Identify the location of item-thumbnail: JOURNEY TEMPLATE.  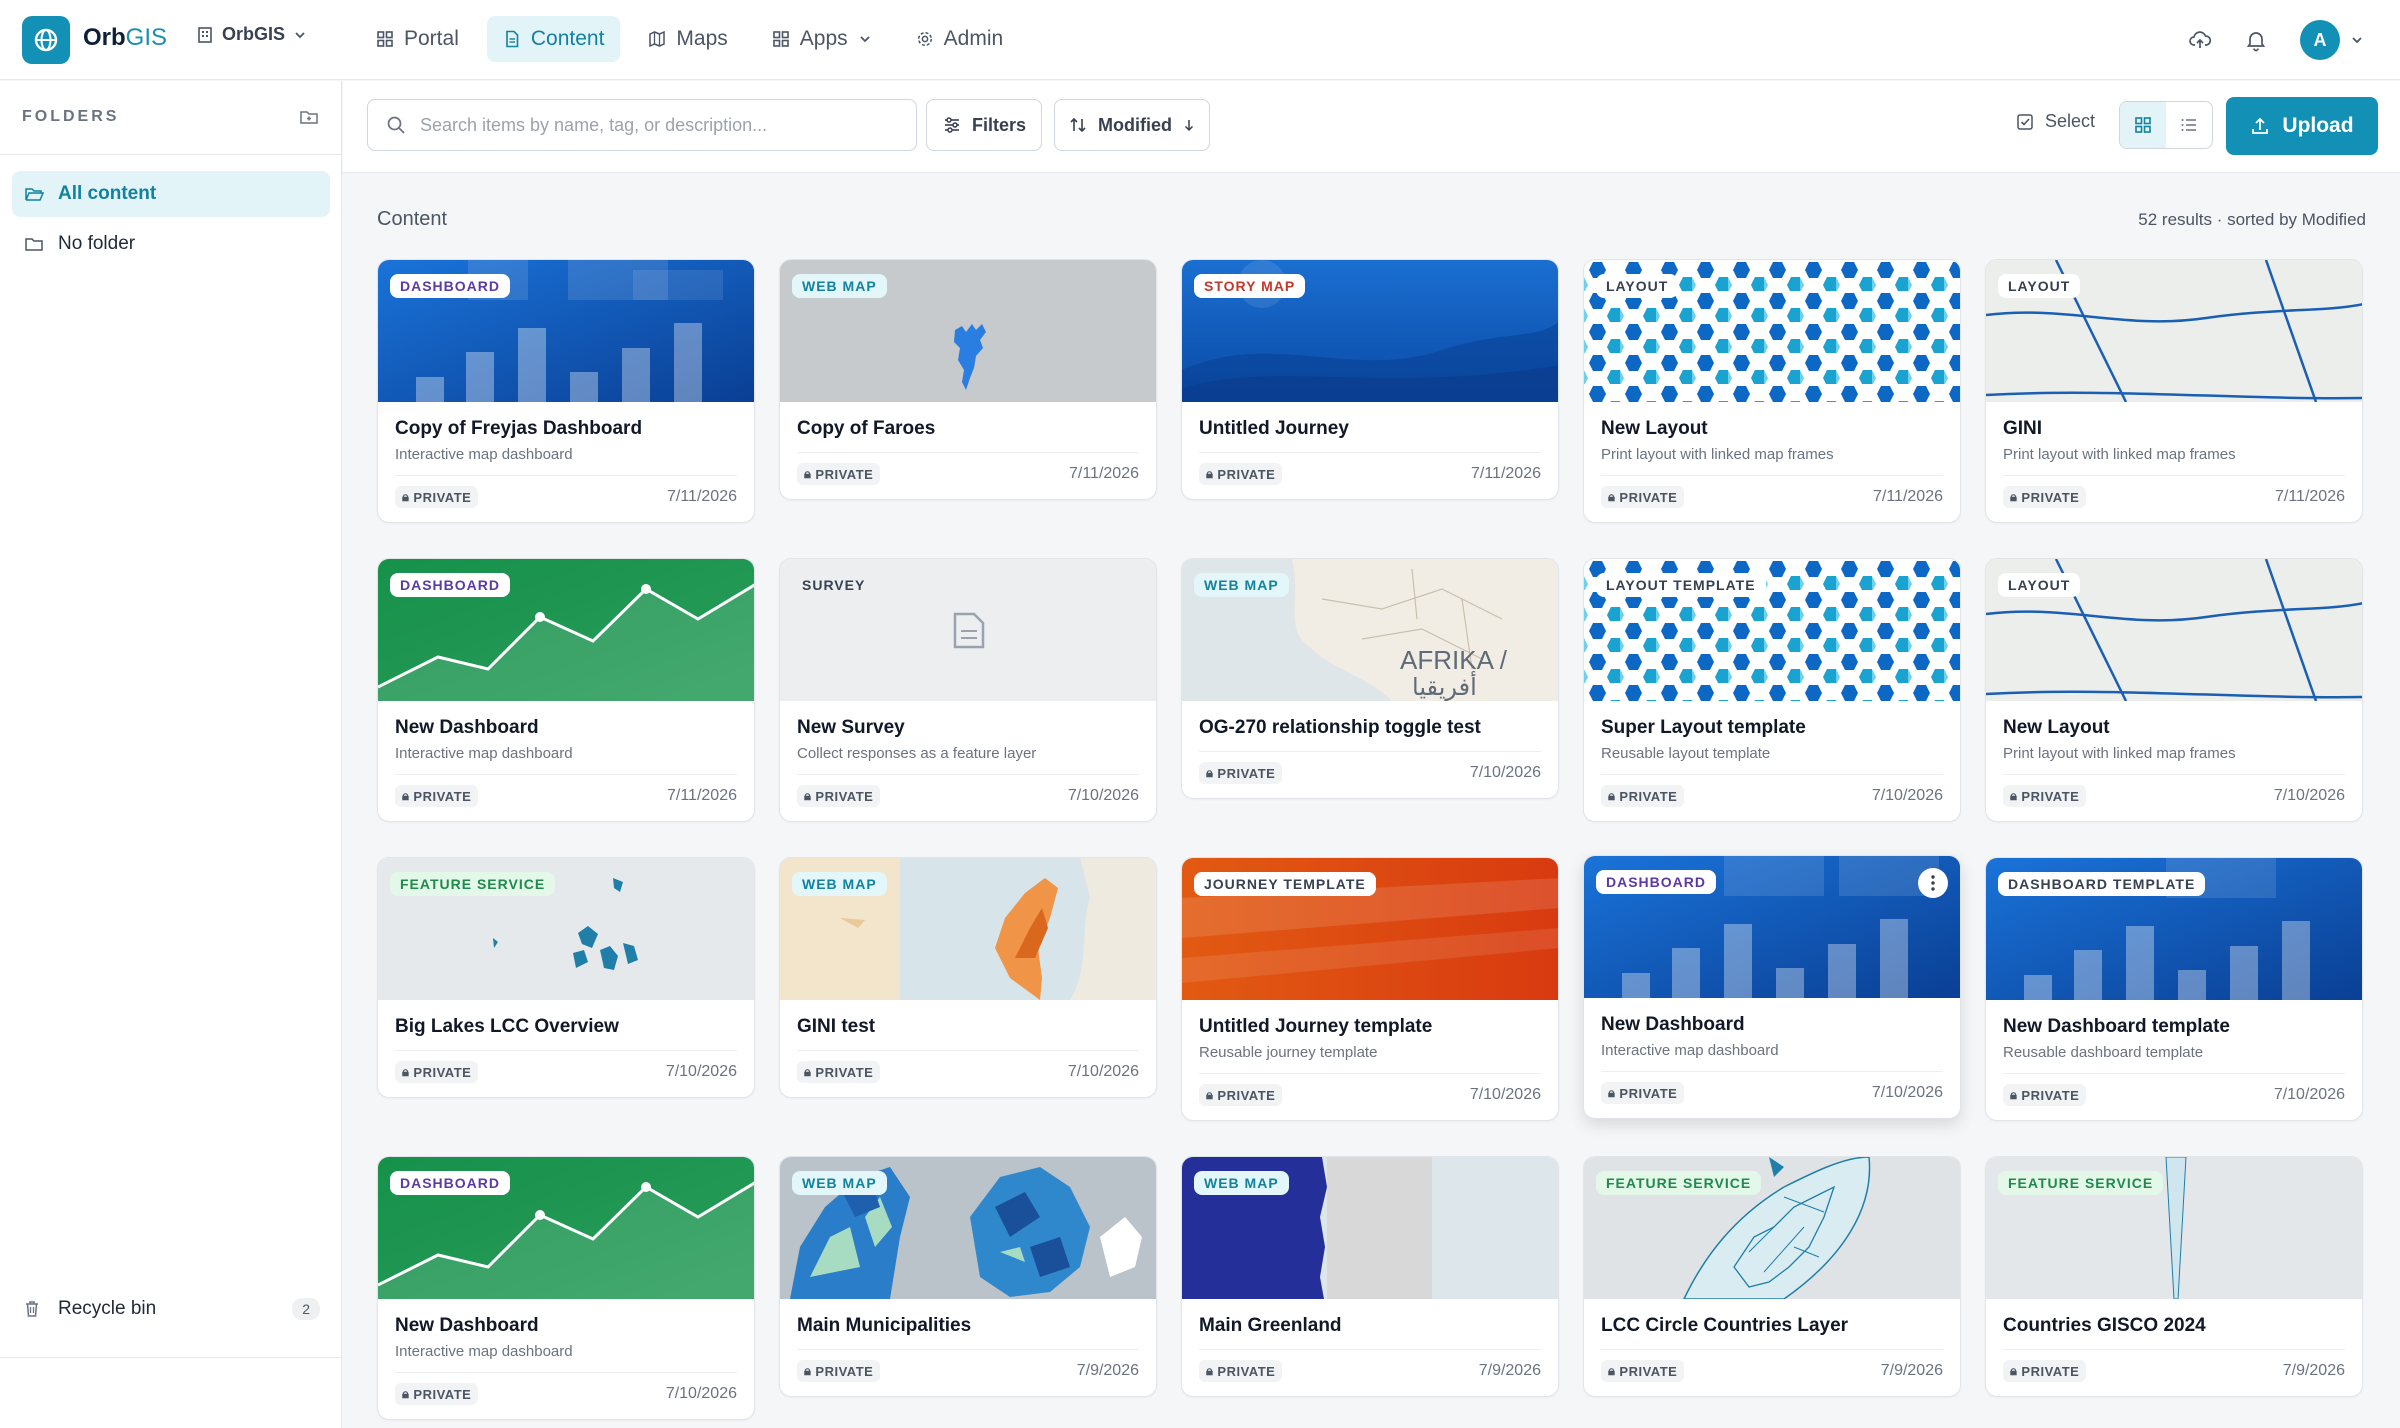
(1370, 929).